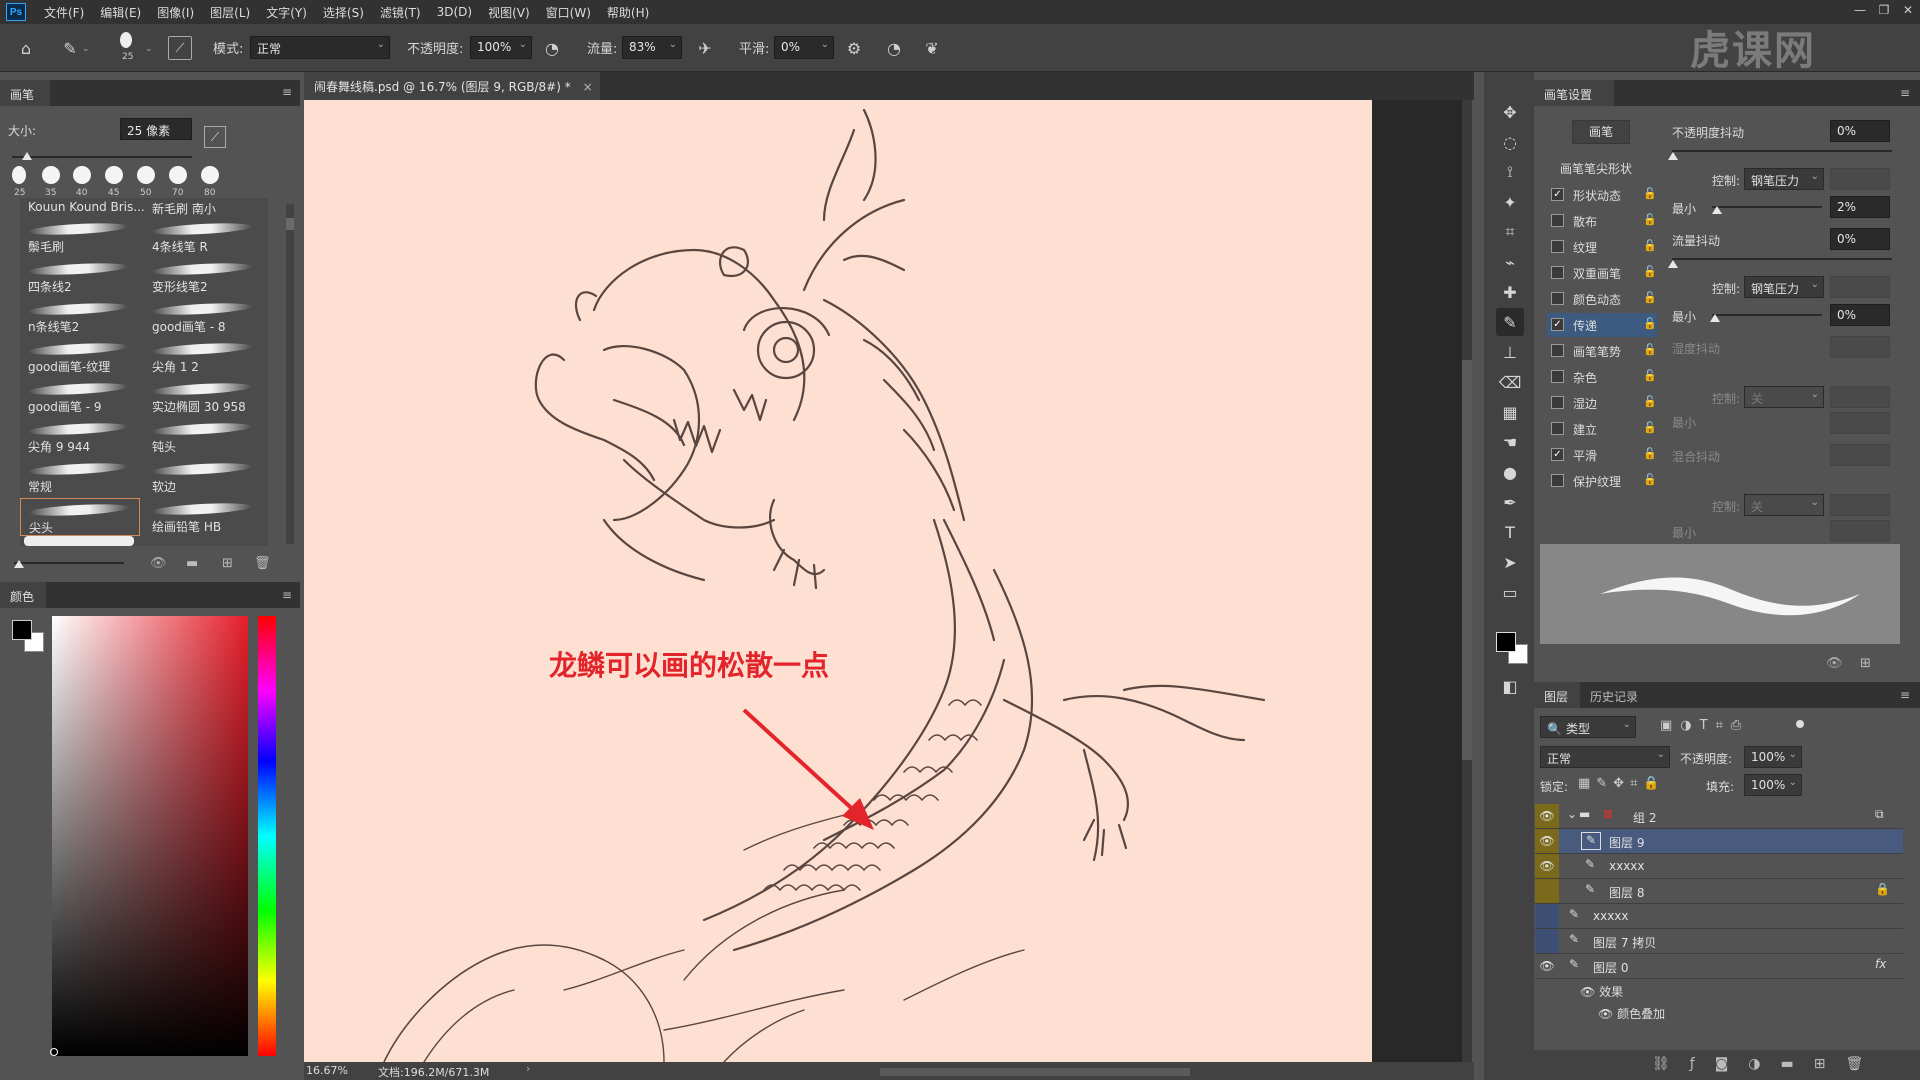  Describe the element at coordinates (80, 437) in the screenshot. I see `brush-preset-item: 尖角 9 944` at that location.